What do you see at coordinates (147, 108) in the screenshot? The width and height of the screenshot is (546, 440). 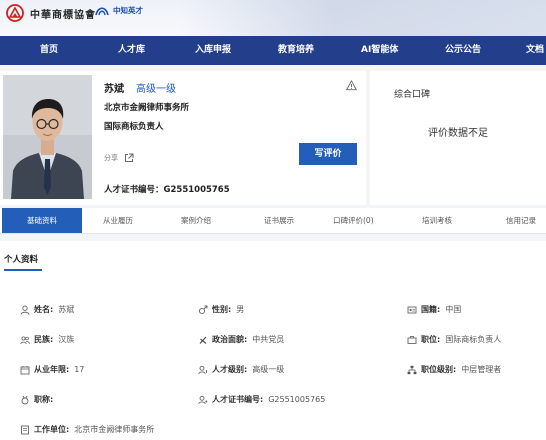 I see `profile-organization: 北京市金阙律师事务所` at bounding box center [147, 108].